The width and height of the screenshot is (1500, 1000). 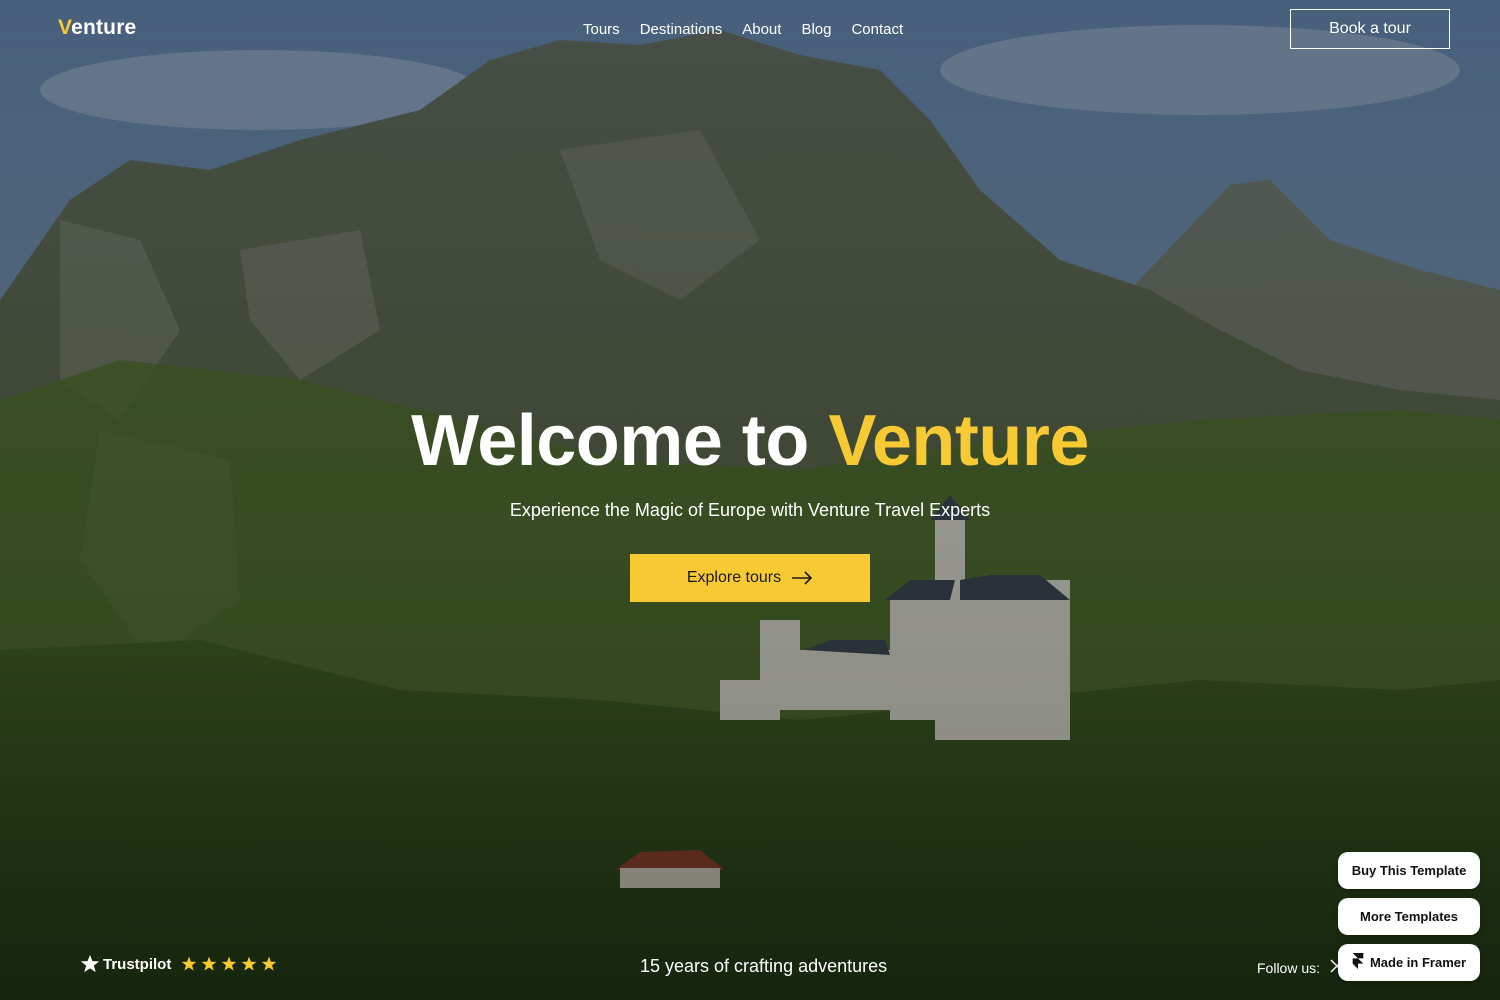 I want to click on logo-text: enture, so click(x=104, y=27).